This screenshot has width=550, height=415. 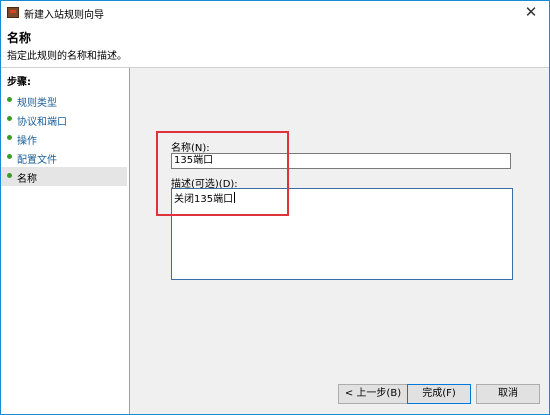 I want to click on step-label: 配置文件, so click(x=37, y=160).